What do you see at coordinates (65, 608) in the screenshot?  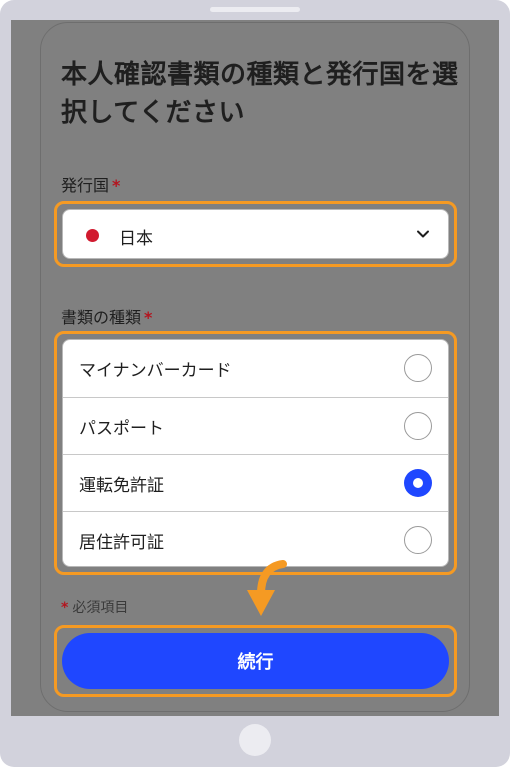 I see `required-note-mark: *` at bounding box center [65, 608].